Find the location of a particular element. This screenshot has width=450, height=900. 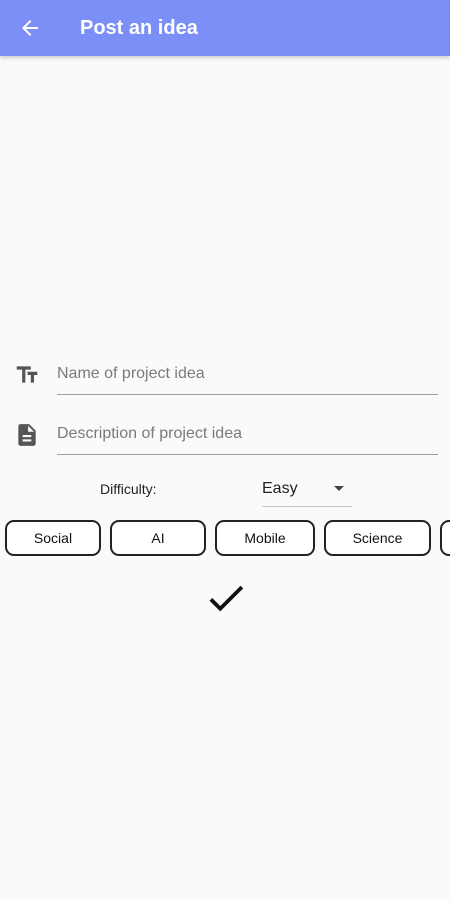

chip-social: Social is located at coordinates (53, 538).